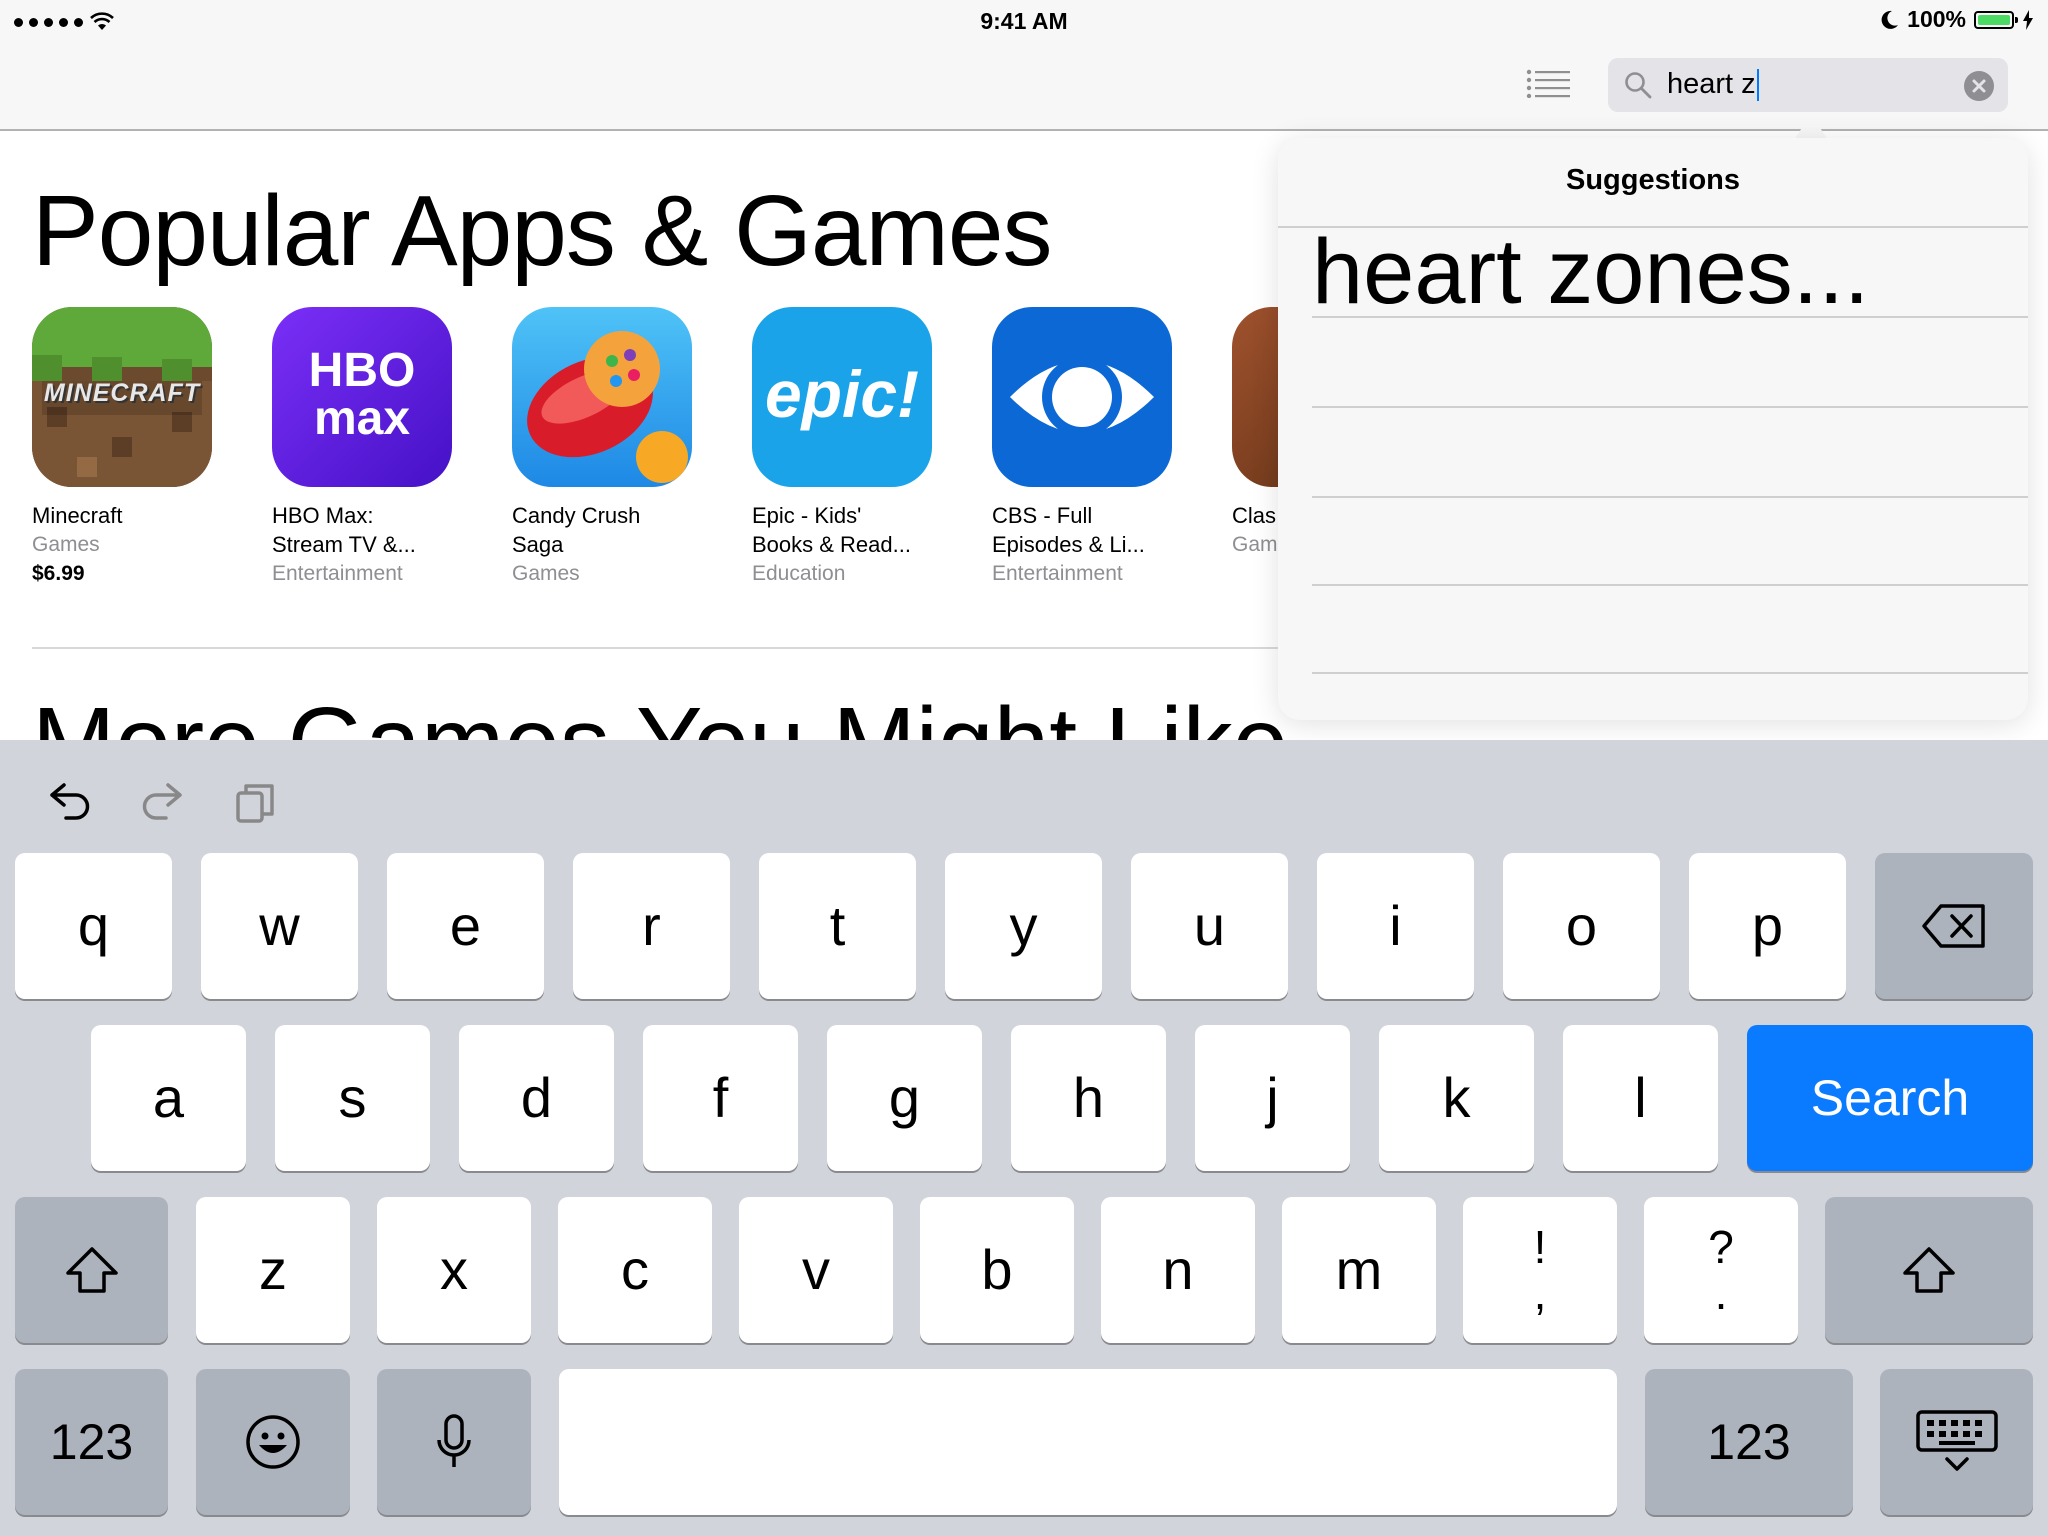 The width and height of the screenshot is (2048, 1536). I want to click on key-f: f, so click(720, 1098).